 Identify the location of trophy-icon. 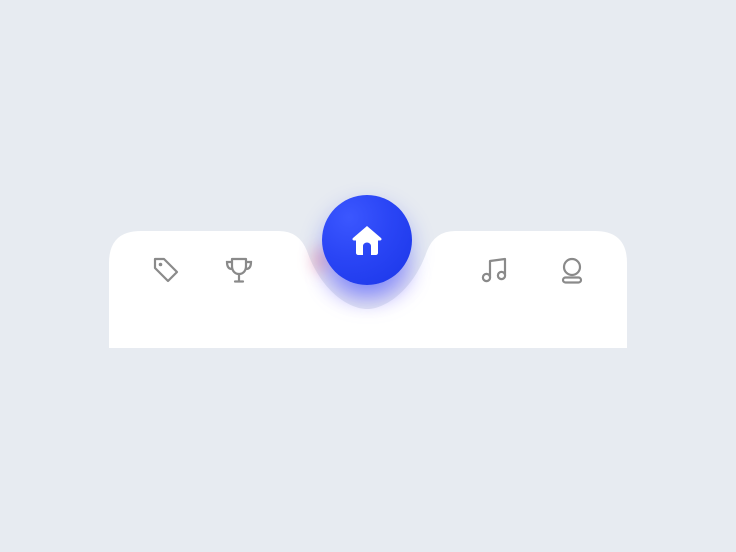
(239, 270).